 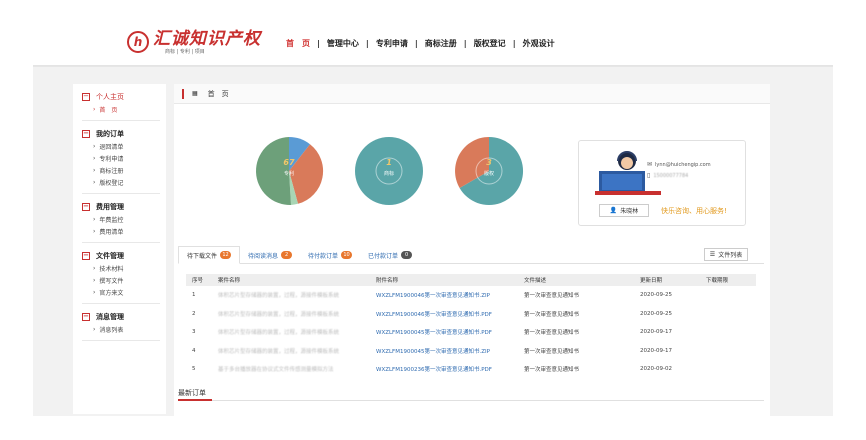 What do you see at coordinates (717, 281) in the screenshot?
I see `column-header: 下载期限` at bounding box center [717, 281].